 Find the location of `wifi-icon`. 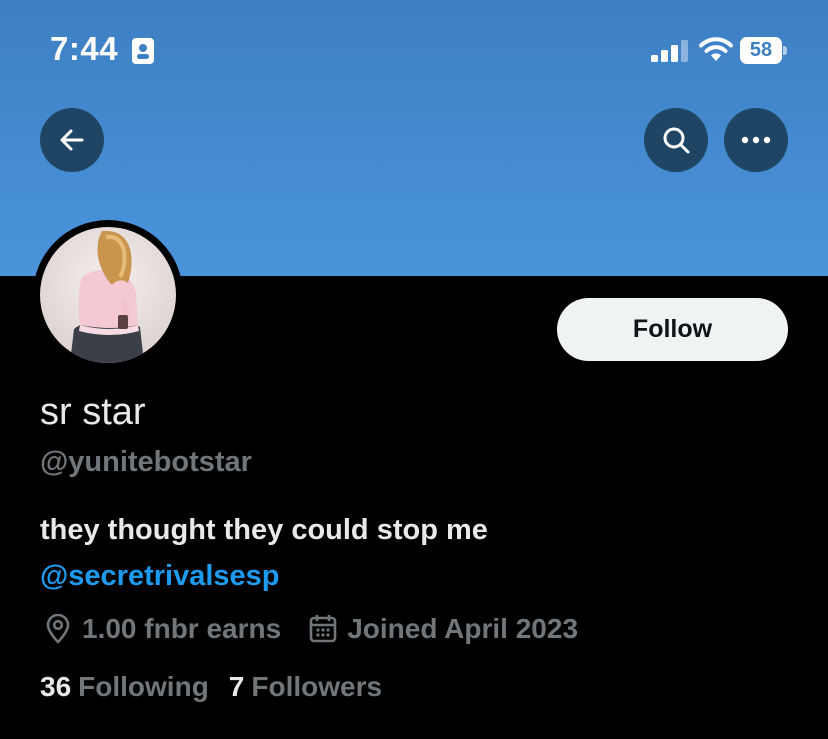

wifi-icon is located at coordinates (716, 49).